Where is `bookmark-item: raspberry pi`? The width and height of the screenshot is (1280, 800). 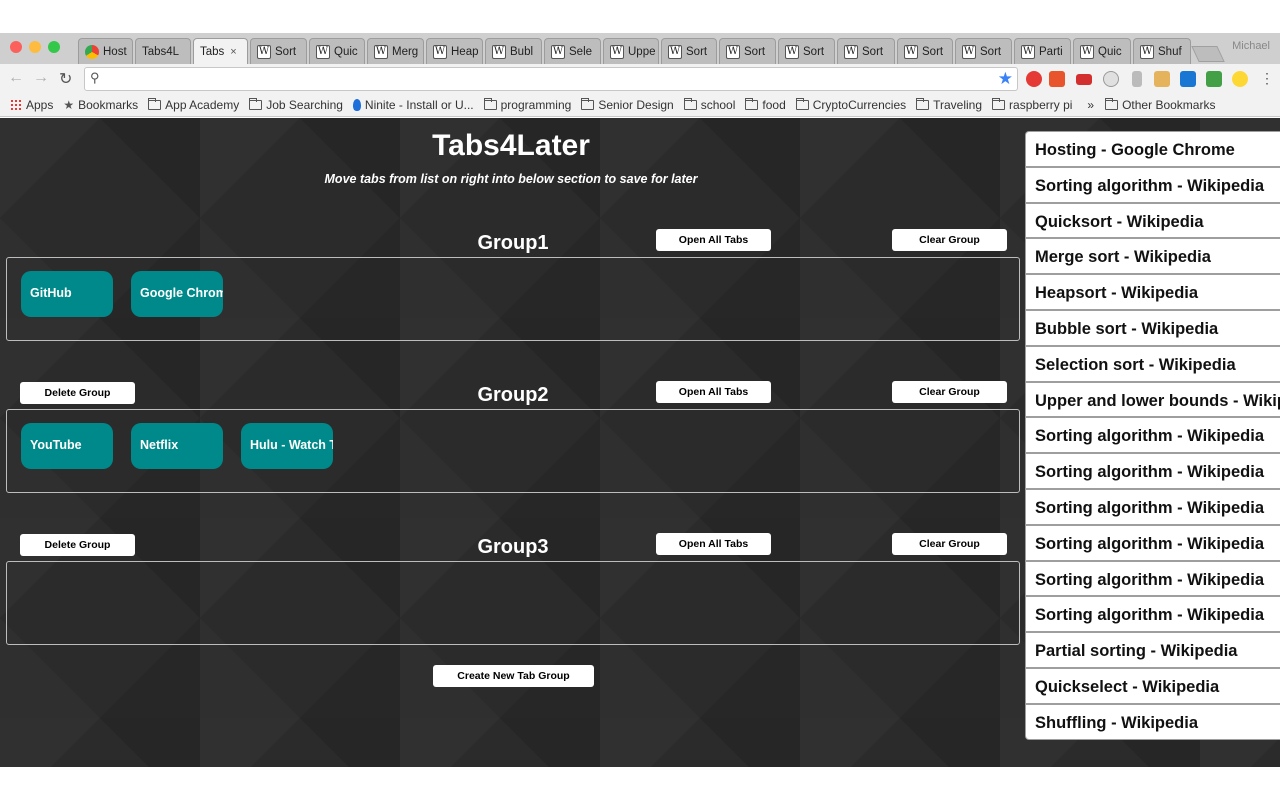
bookmark-item: raspberry pi is located at coordinates (1032, 105).